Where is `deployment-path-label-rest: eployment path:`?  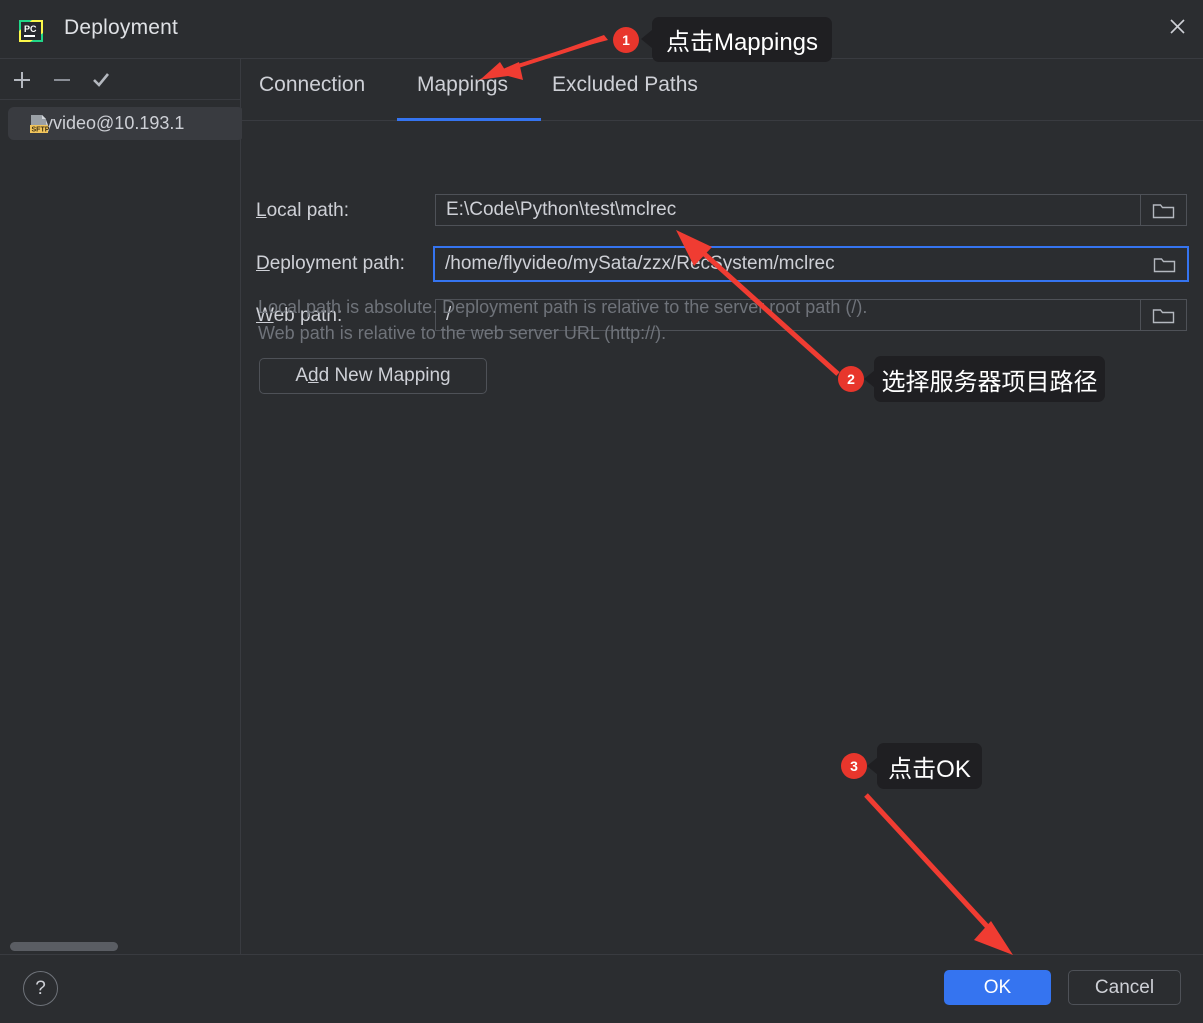 deployment-path-label-rest: eployment path: is located at coordinates (337, 263).